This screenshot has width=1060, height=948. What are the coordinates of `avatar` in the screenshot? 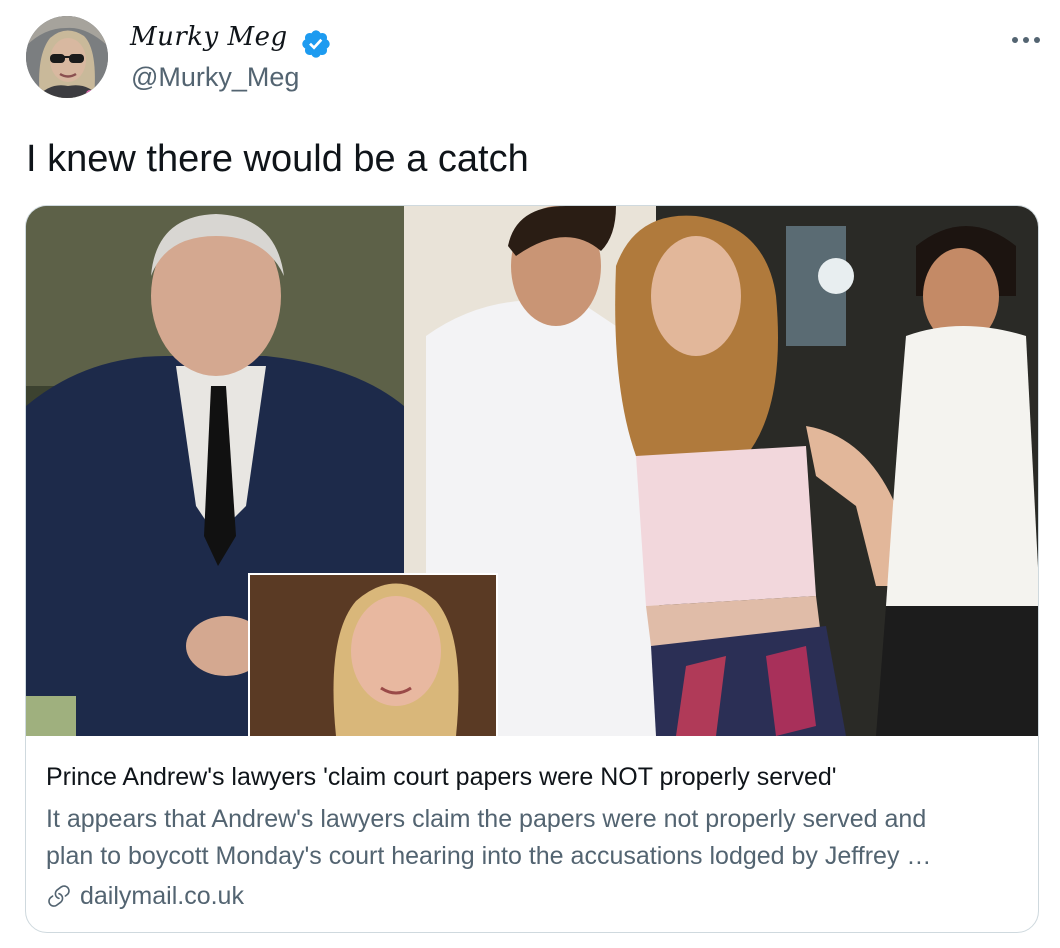 It's located at (67, 57).